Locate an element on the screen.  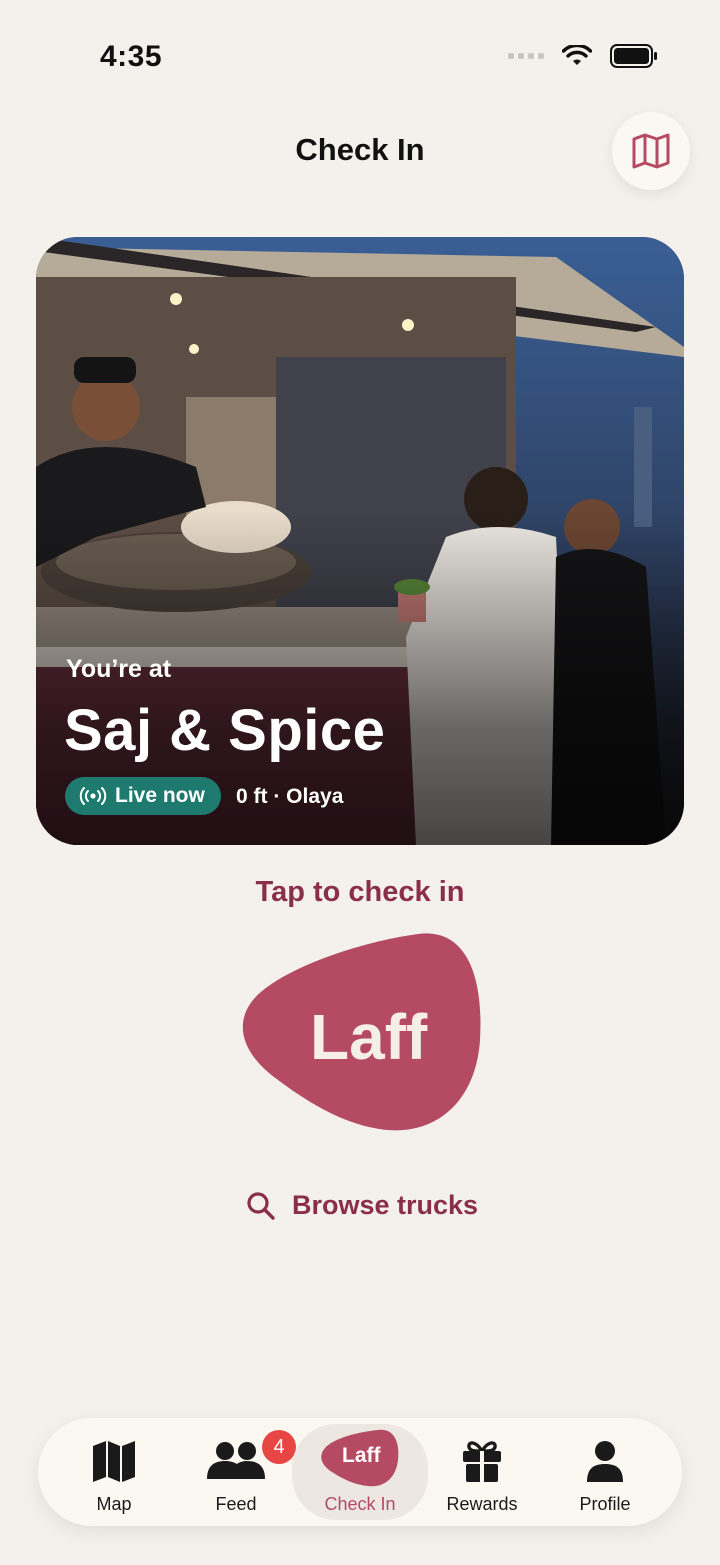
truck-name: Saj & Spice is located at coordinates (225, 730).